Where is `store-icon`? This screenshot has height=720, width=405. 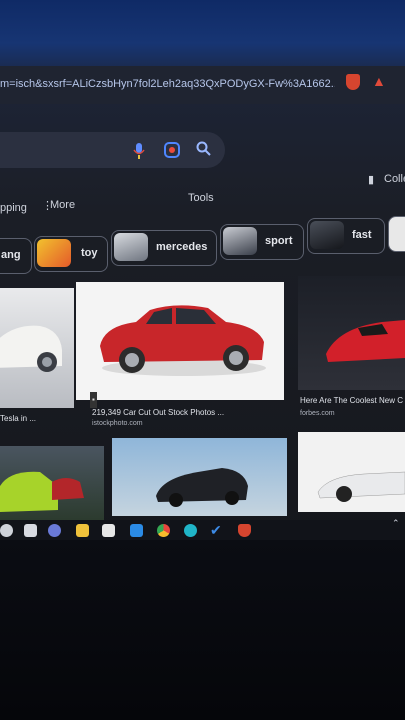
store-icon is located at coordinates (136, 530).